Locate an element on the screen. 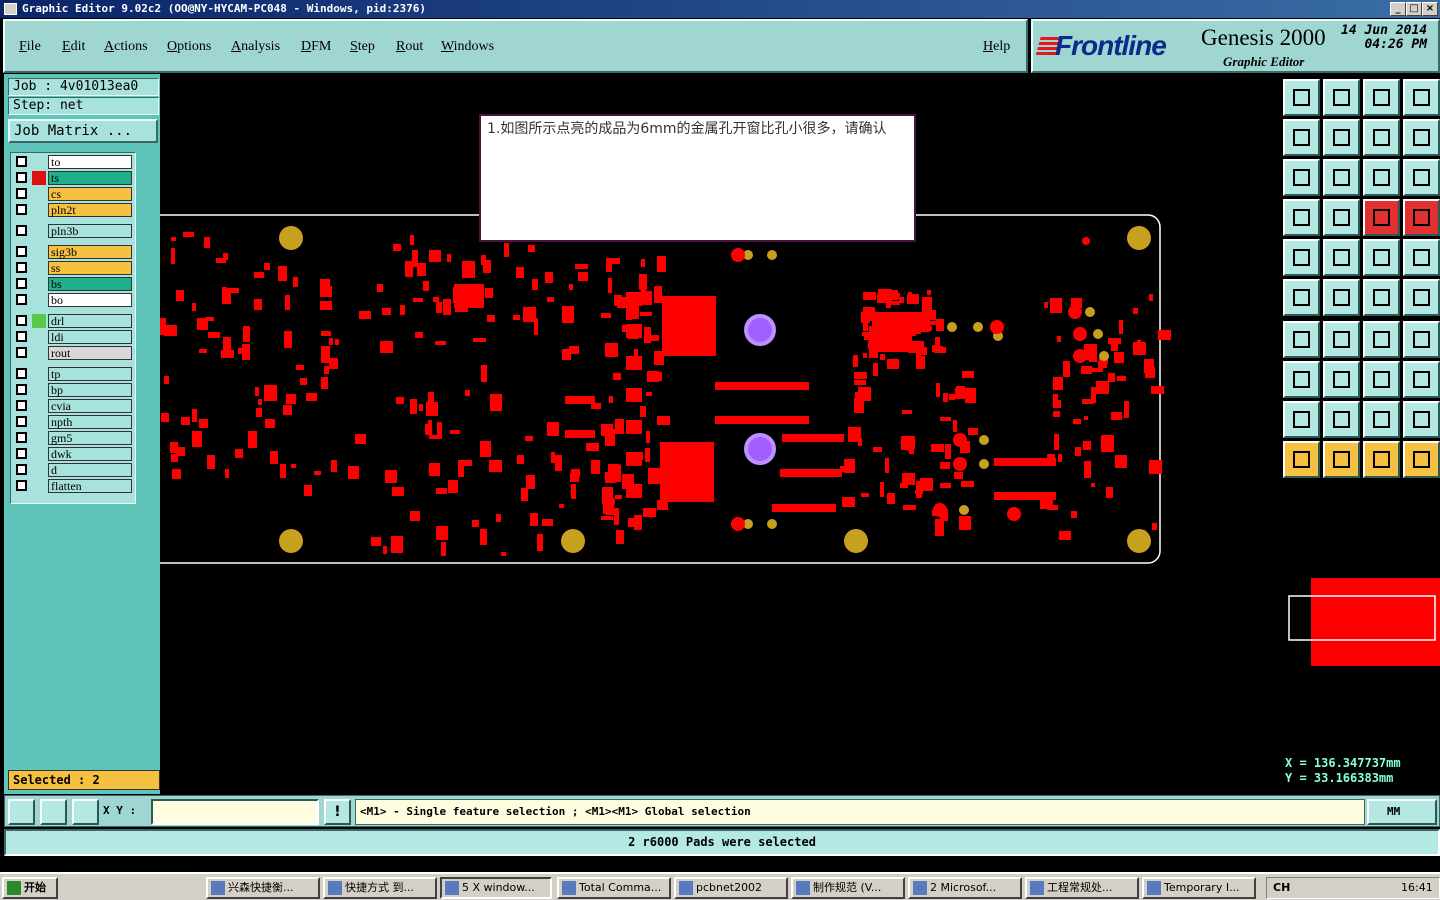 The width and height of the screenshot is (1440, 900). close-button: × is located at coordinates (1430, 9).